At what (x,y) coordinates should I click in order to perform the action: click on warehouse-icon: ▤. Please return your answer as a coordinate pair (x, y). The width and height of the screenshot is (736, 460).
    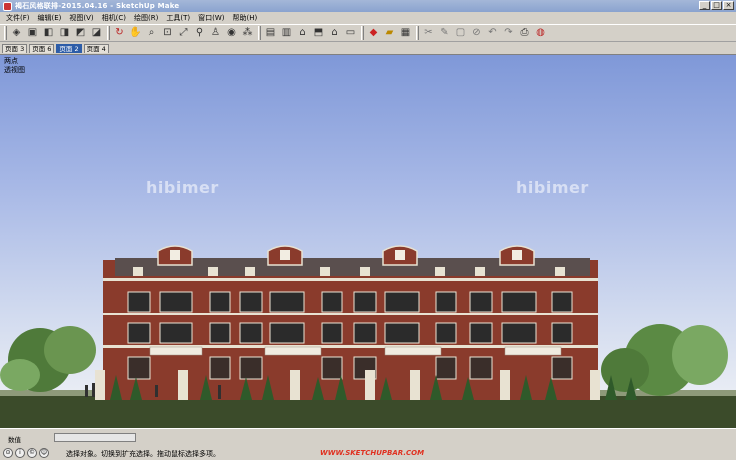
    Looking at the image, I should click on (270, 33).